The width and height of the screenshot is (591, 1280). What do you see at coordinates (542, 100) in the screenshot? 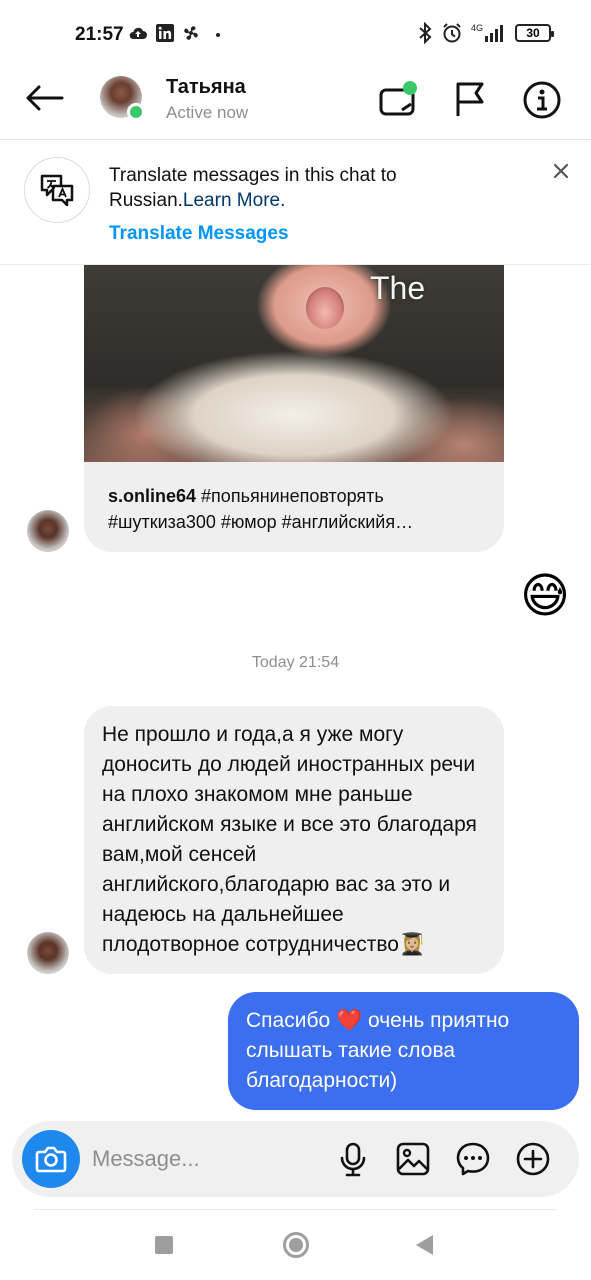
I see `info-icon` at bounding box center [542, 100].